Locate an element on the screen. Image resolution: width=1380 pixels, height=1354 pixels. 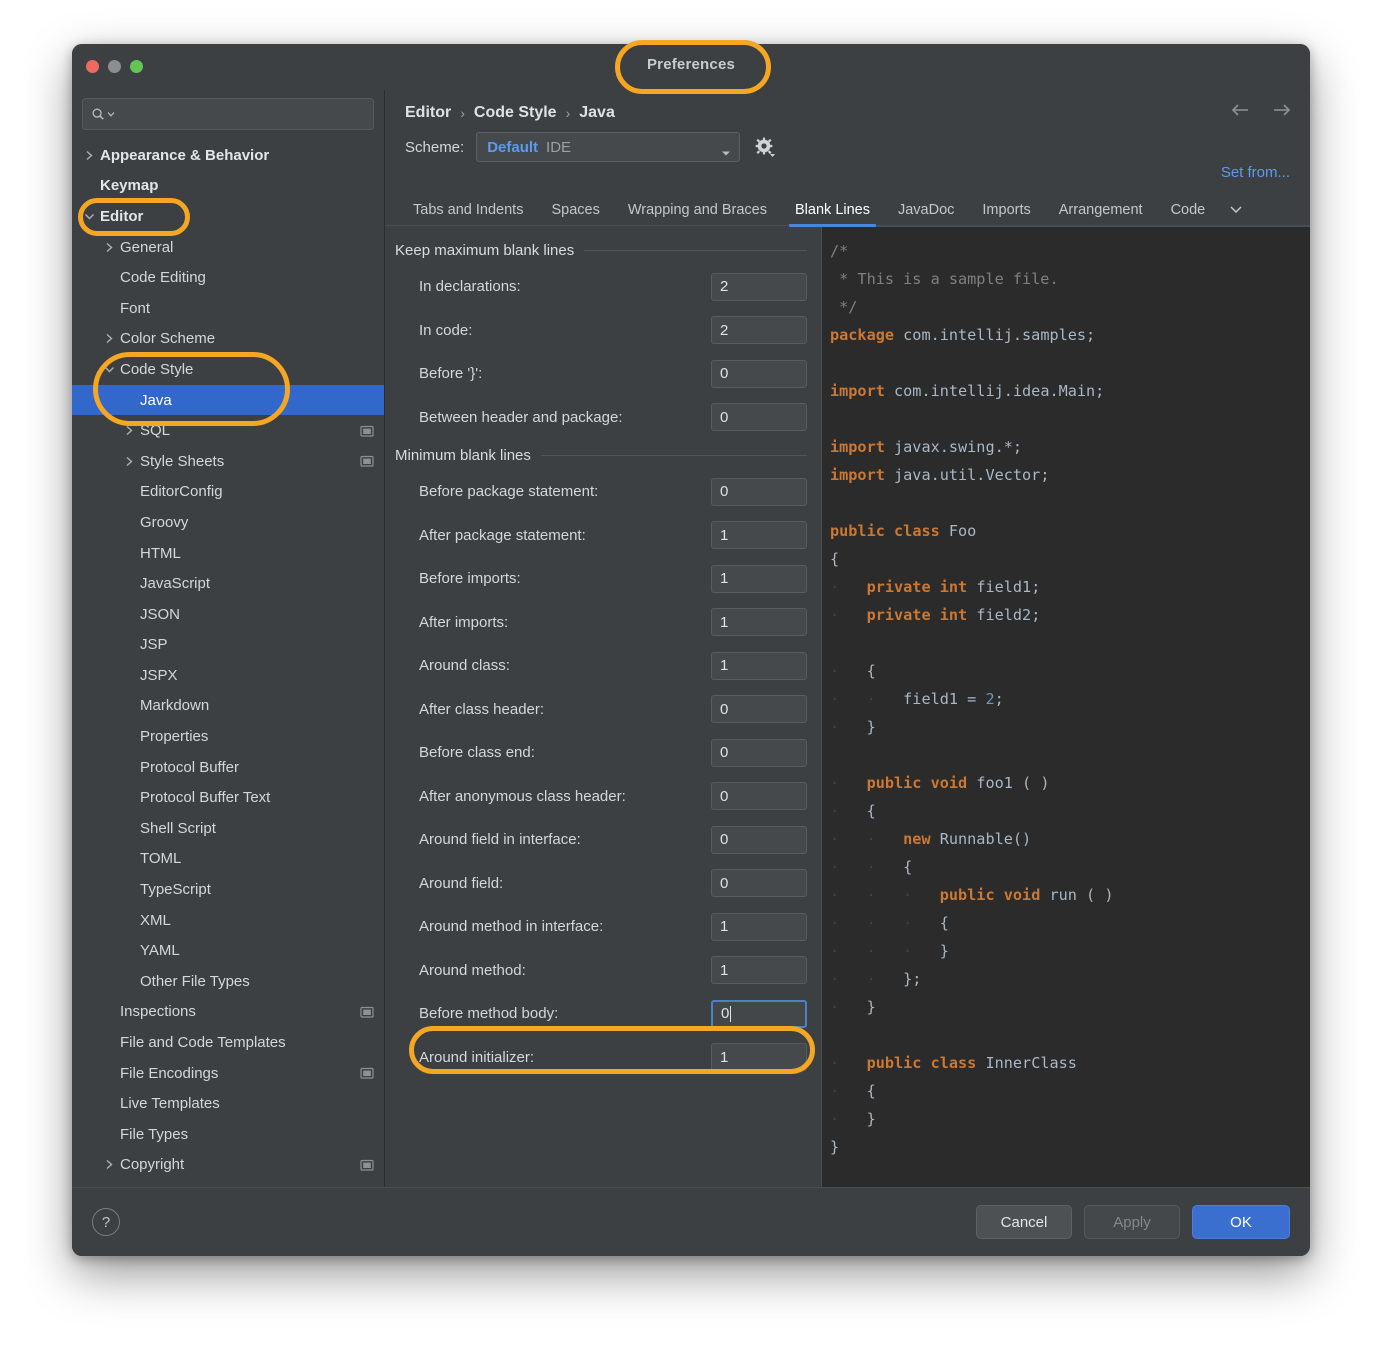
sidebar-item-general: General is located at coordinates (228, 247).